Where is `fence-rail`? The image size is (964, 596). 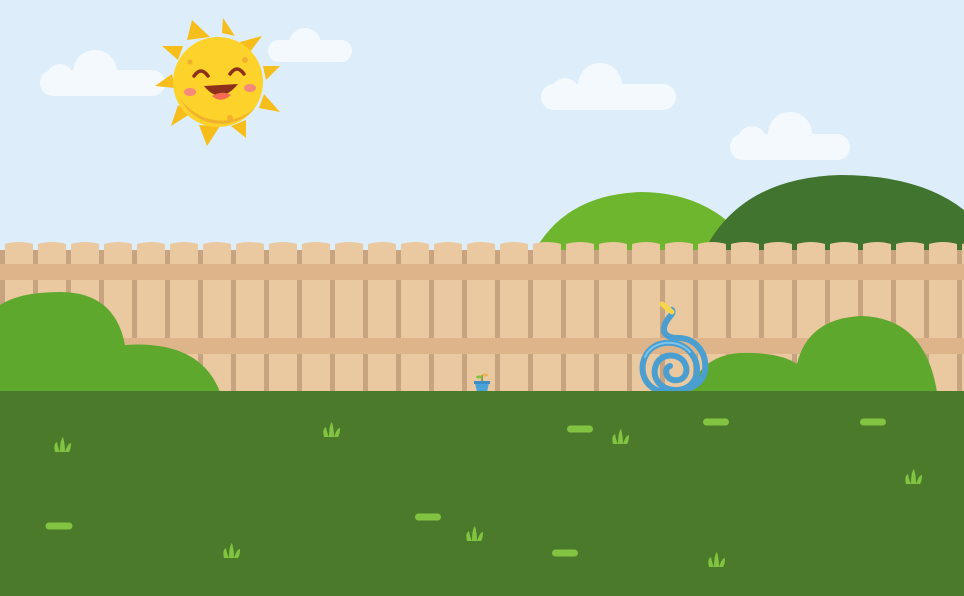
fence-rail is located at coordinates (482, 272).